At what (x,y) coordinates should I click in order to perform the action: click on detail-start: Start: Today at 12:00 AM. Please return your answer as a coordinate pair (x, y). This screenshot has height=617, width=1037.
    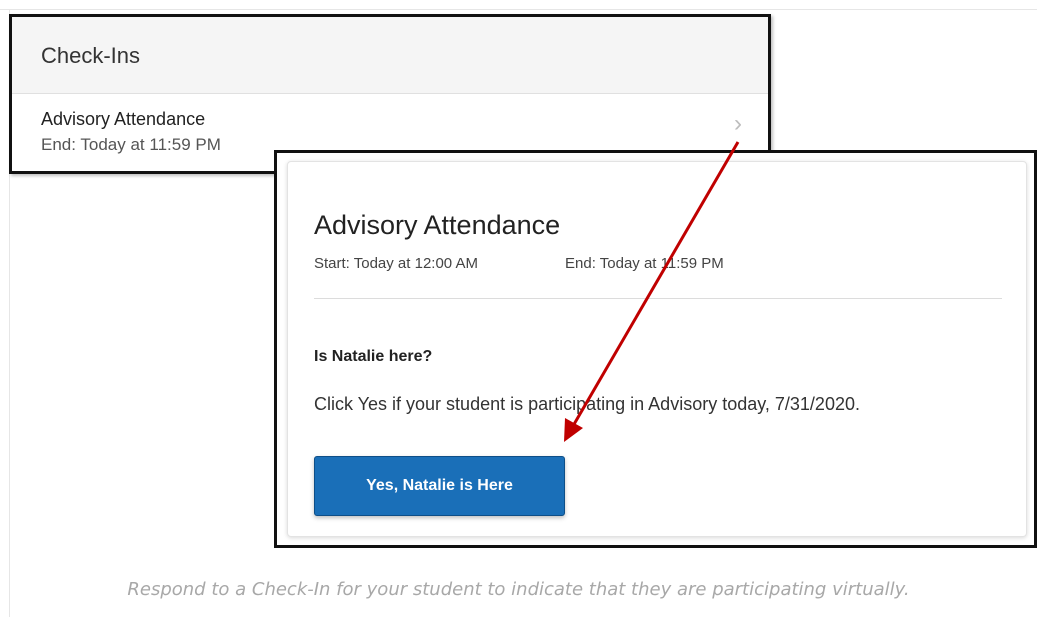
    Looking at the image, I should click on (396, 263).